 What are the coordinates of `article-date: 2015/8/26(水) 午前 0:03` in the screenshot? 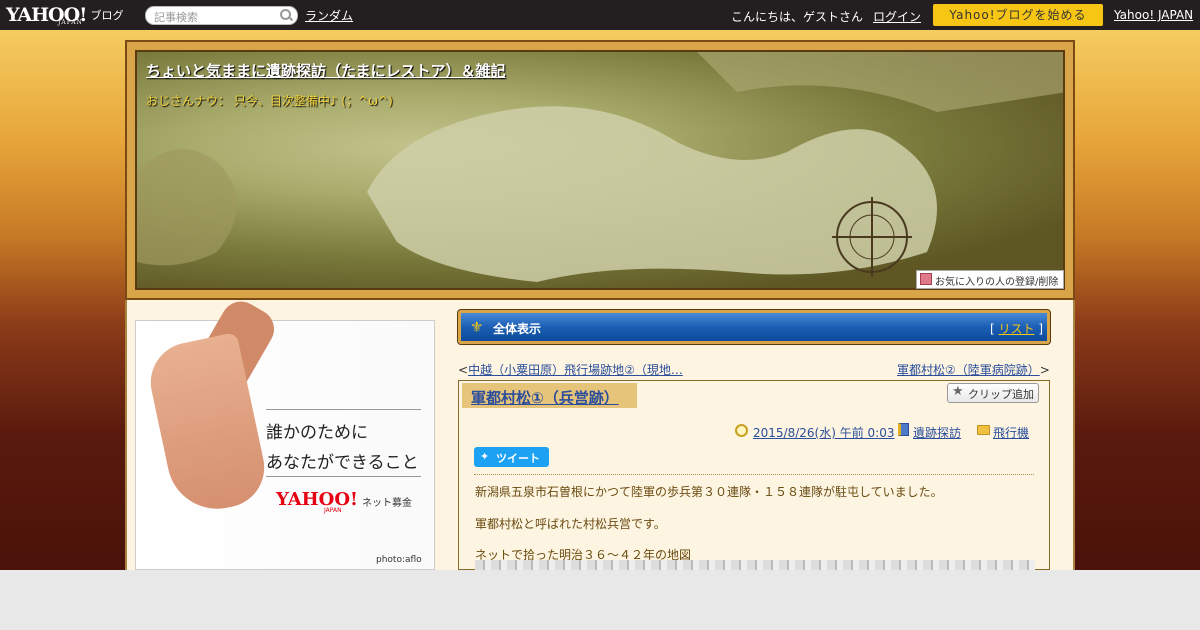 It's located at (823, 432).